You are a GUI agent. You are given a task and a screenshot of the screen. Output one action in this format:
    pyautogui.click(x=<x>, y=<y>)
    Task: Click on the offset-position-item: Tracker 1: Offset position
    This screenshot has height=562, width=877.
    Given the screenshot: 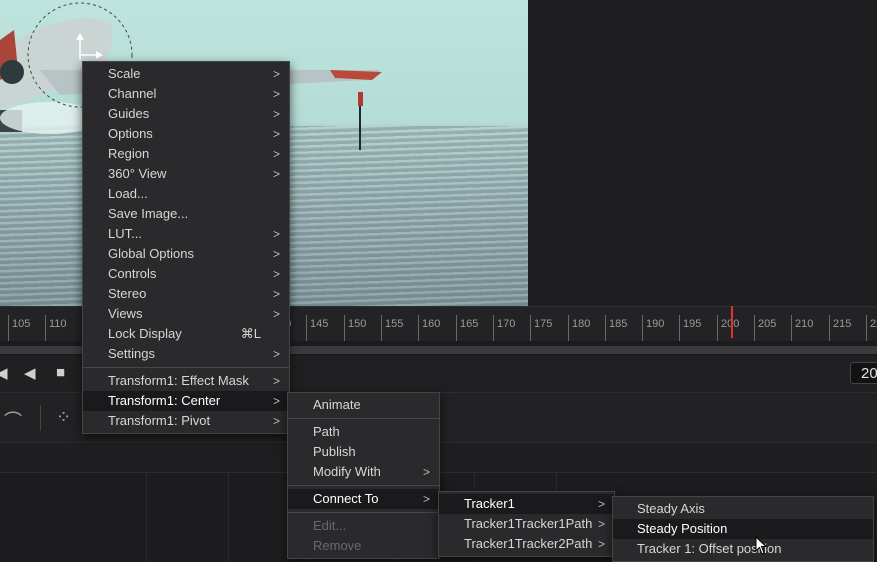 What is the action you would take?
    pyautogui.click(x=743, y=549)
    